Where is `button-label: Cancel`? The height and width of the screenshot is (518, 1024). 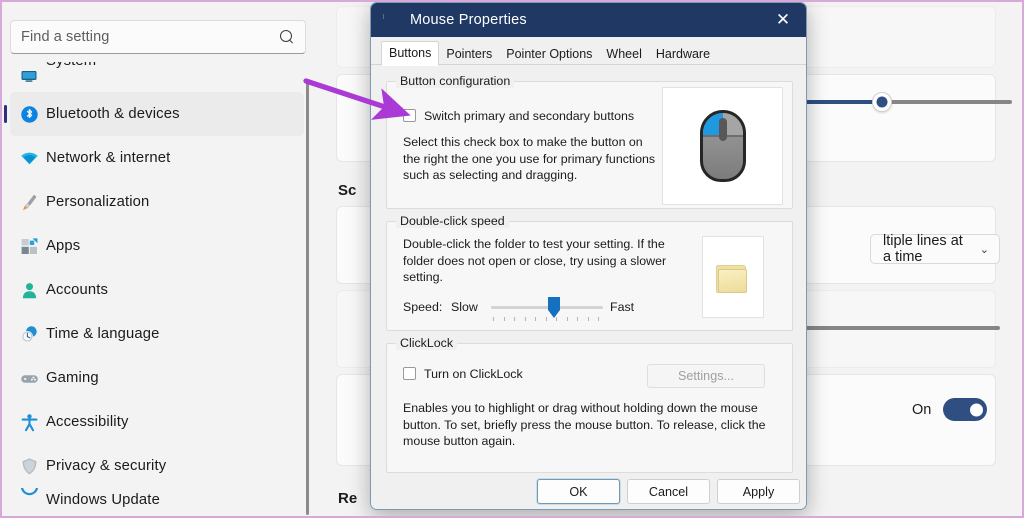
button-label: Cancel is located at coordinates (668, 491).